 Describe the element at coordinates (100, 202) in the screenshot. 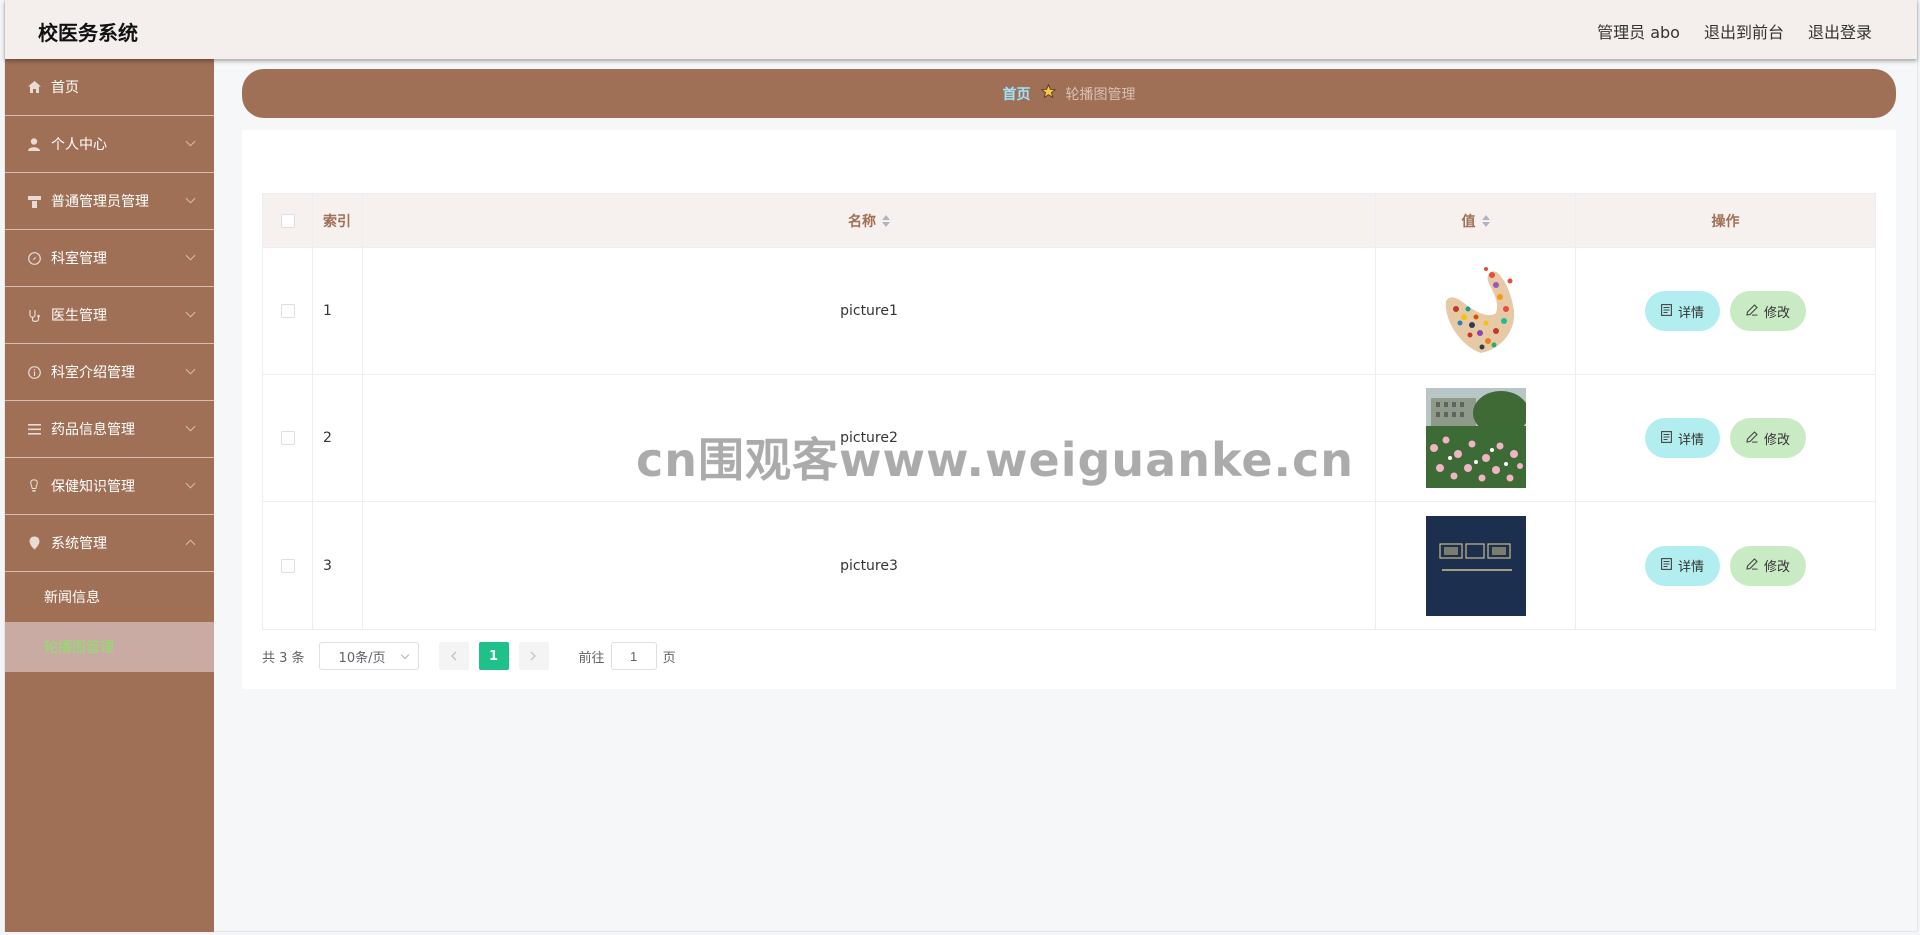

I see `sidebar-item-label: 普通管理员管理` at that location.